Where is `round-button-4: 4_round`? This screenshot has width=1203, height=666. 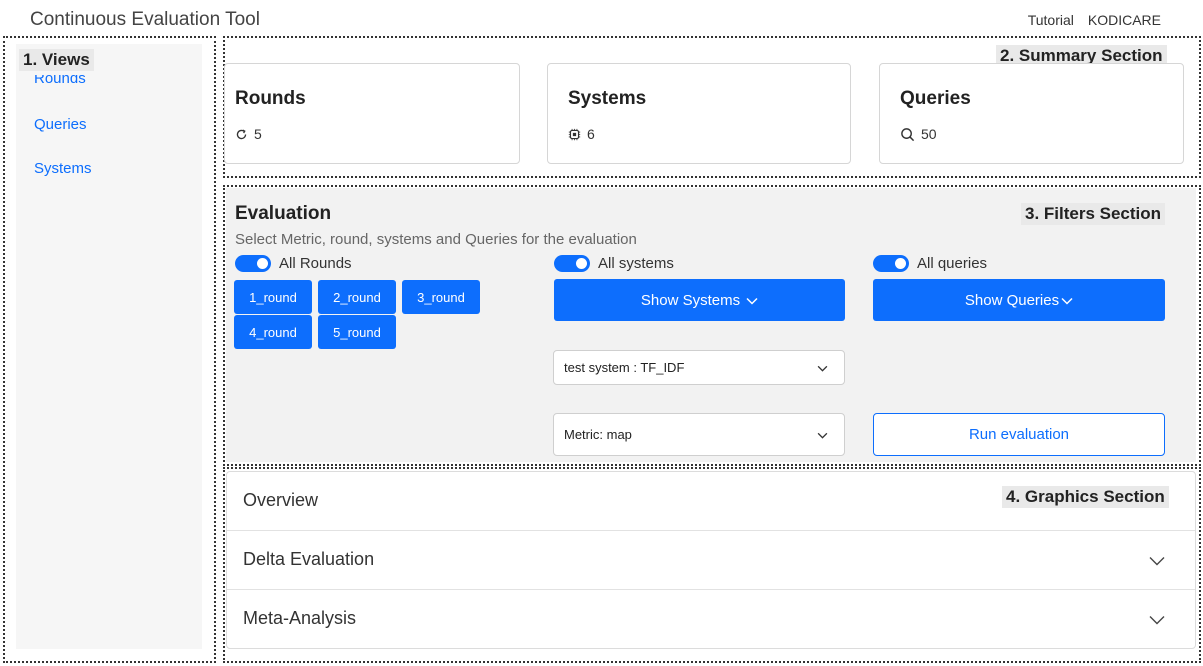 round-button-4: 4_round is located at coordinates (273, 332).